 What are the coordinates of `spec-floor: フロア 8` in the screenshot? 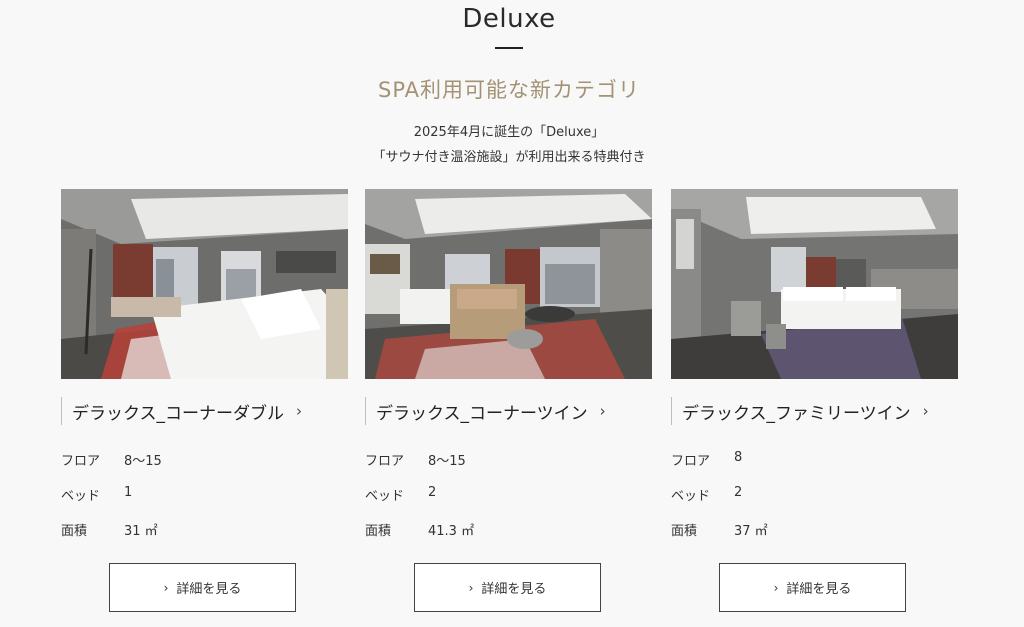 It's located at (706, 459).